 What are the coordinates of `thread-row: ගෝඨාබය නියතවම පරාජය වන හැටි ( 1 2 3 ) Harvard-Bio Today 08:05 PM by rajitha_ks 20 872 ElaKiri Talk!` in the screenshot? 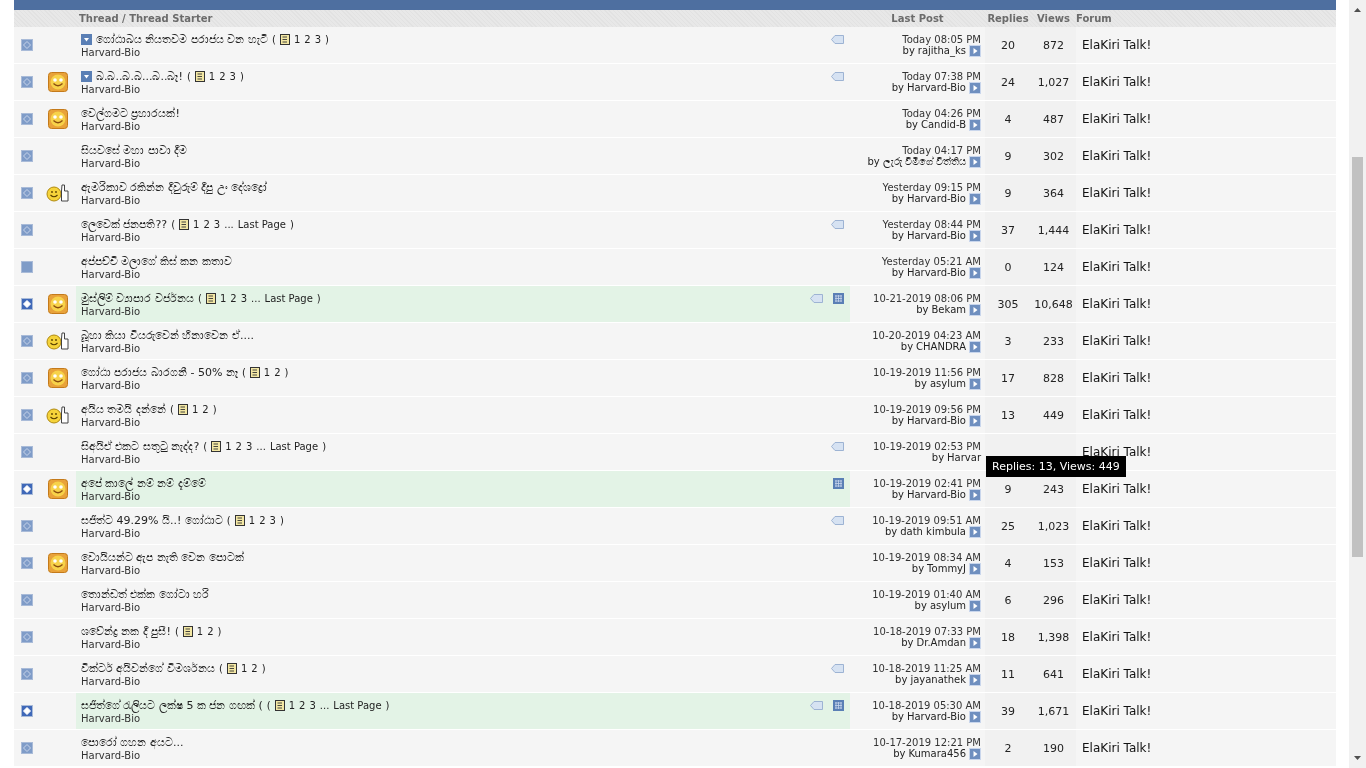 It's located at (675, 45).